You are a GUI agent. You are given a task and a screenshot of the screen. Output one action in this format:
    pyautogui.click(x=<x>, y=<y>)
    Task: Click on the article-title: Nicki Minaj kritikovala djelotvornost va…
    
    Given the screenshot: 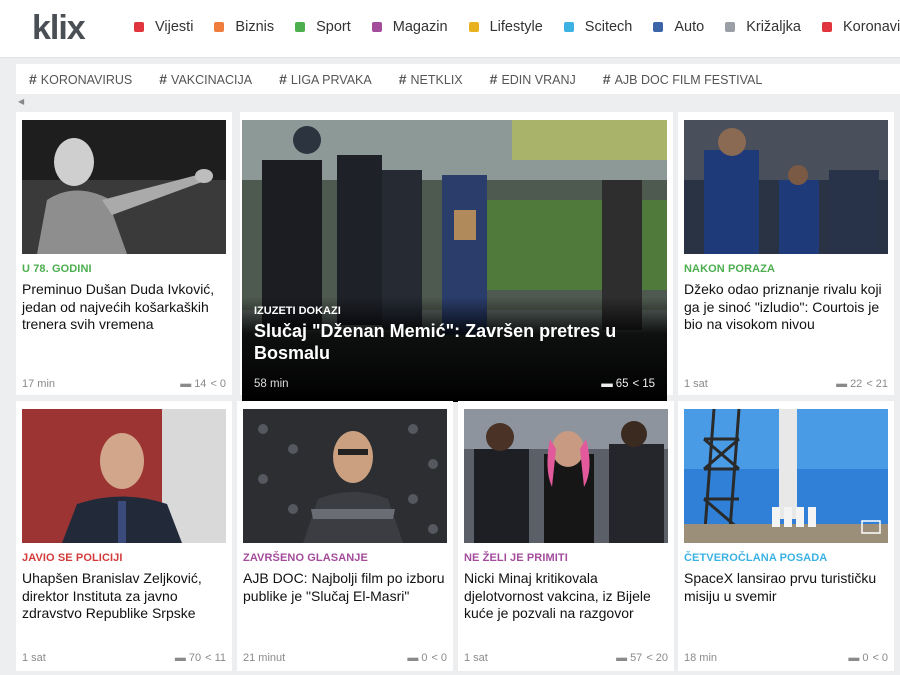 What is the action you would take?
    pyautogui.click(x=566, y=596)
    